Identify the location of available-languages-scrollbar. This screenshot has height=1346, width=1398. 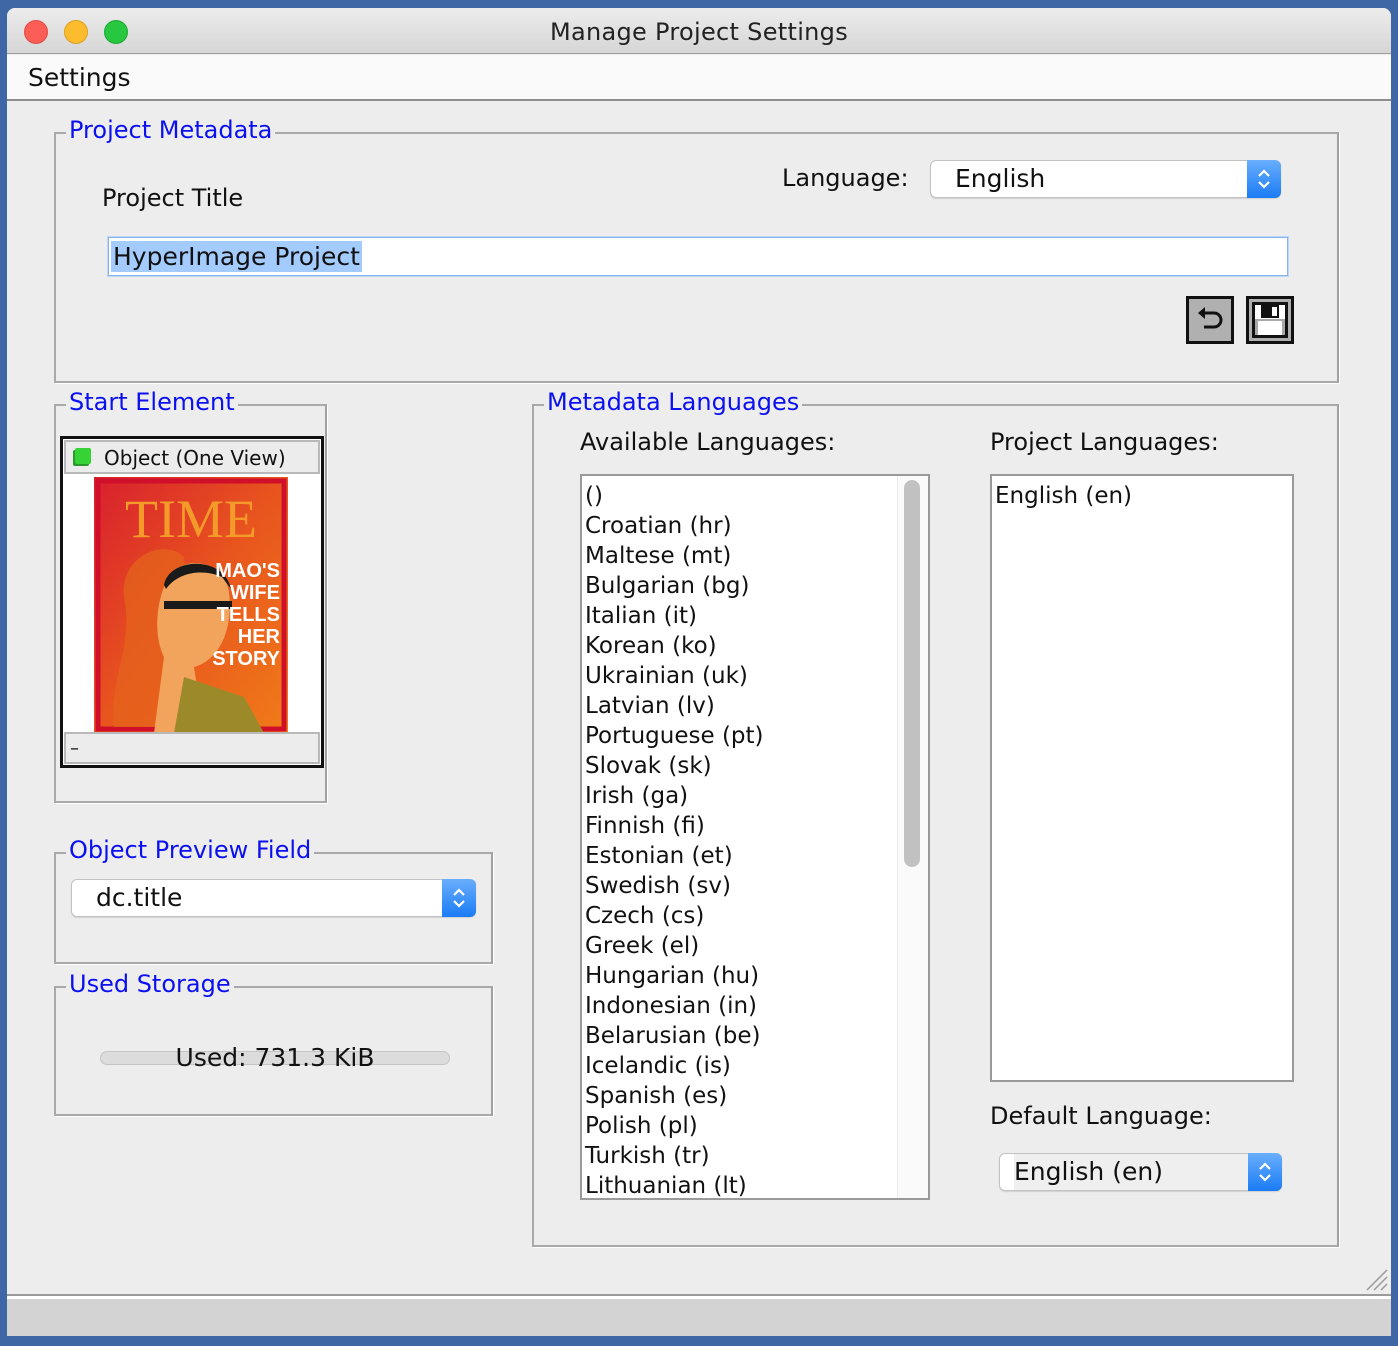
(912, 837).